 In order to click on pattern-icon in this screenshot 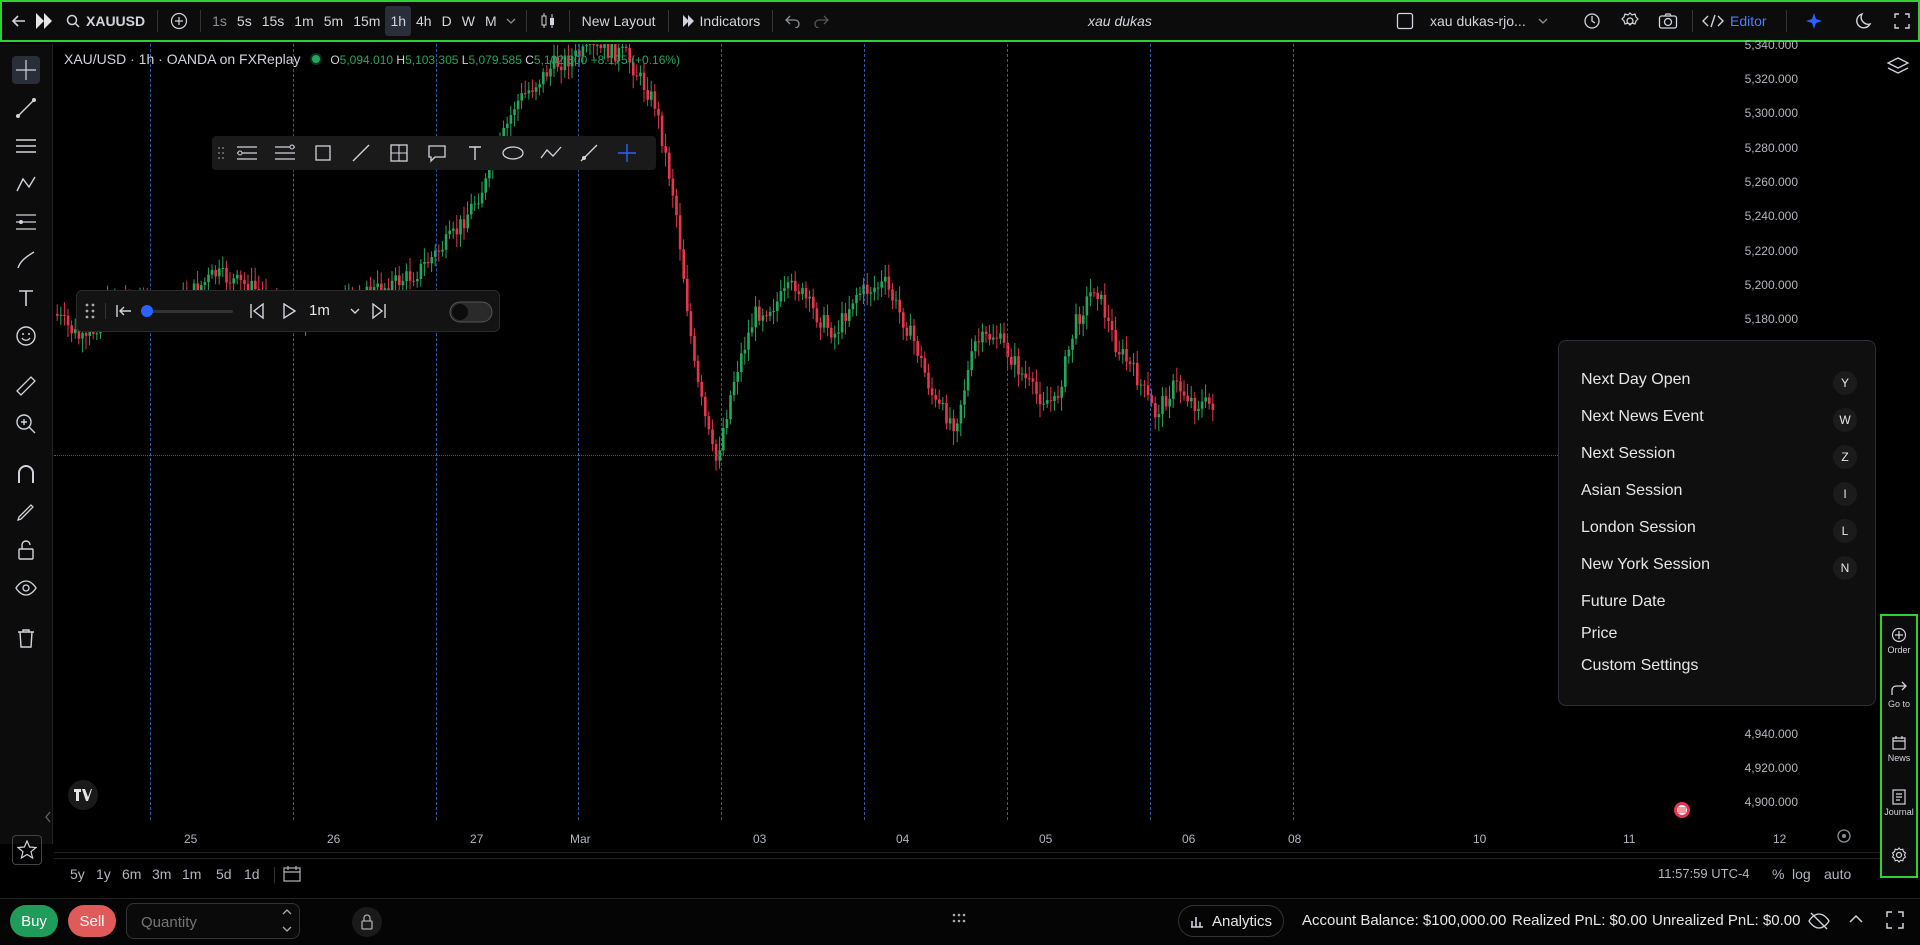, I will do `click(26, 184)`.